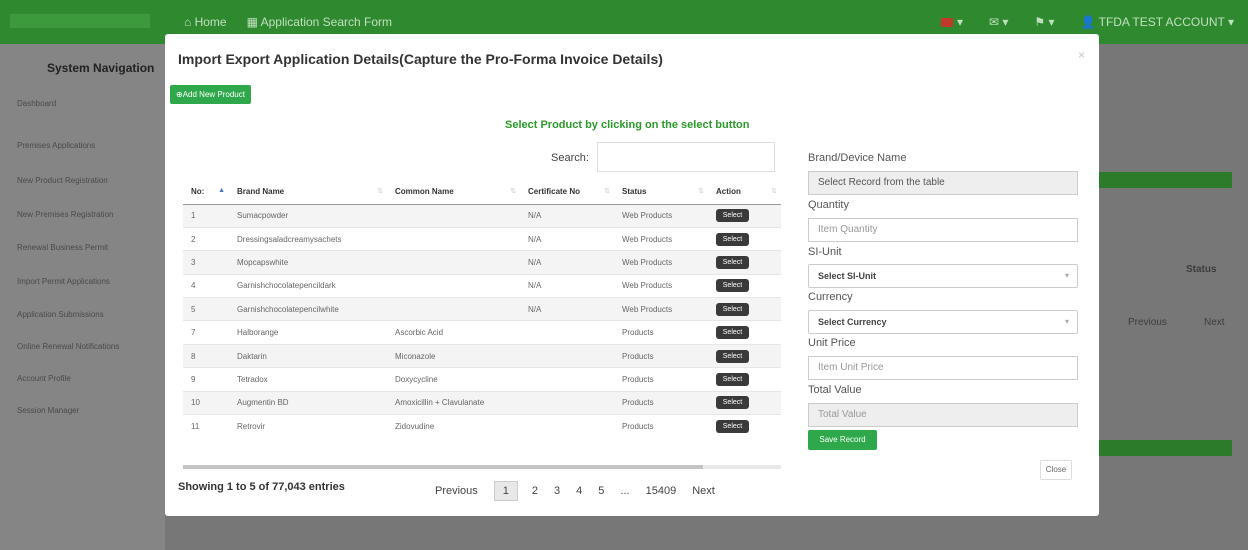 This screenshot has width=1248, height=550. I want to click on column-header-common: Common Name ⇅, so click(453, 192).